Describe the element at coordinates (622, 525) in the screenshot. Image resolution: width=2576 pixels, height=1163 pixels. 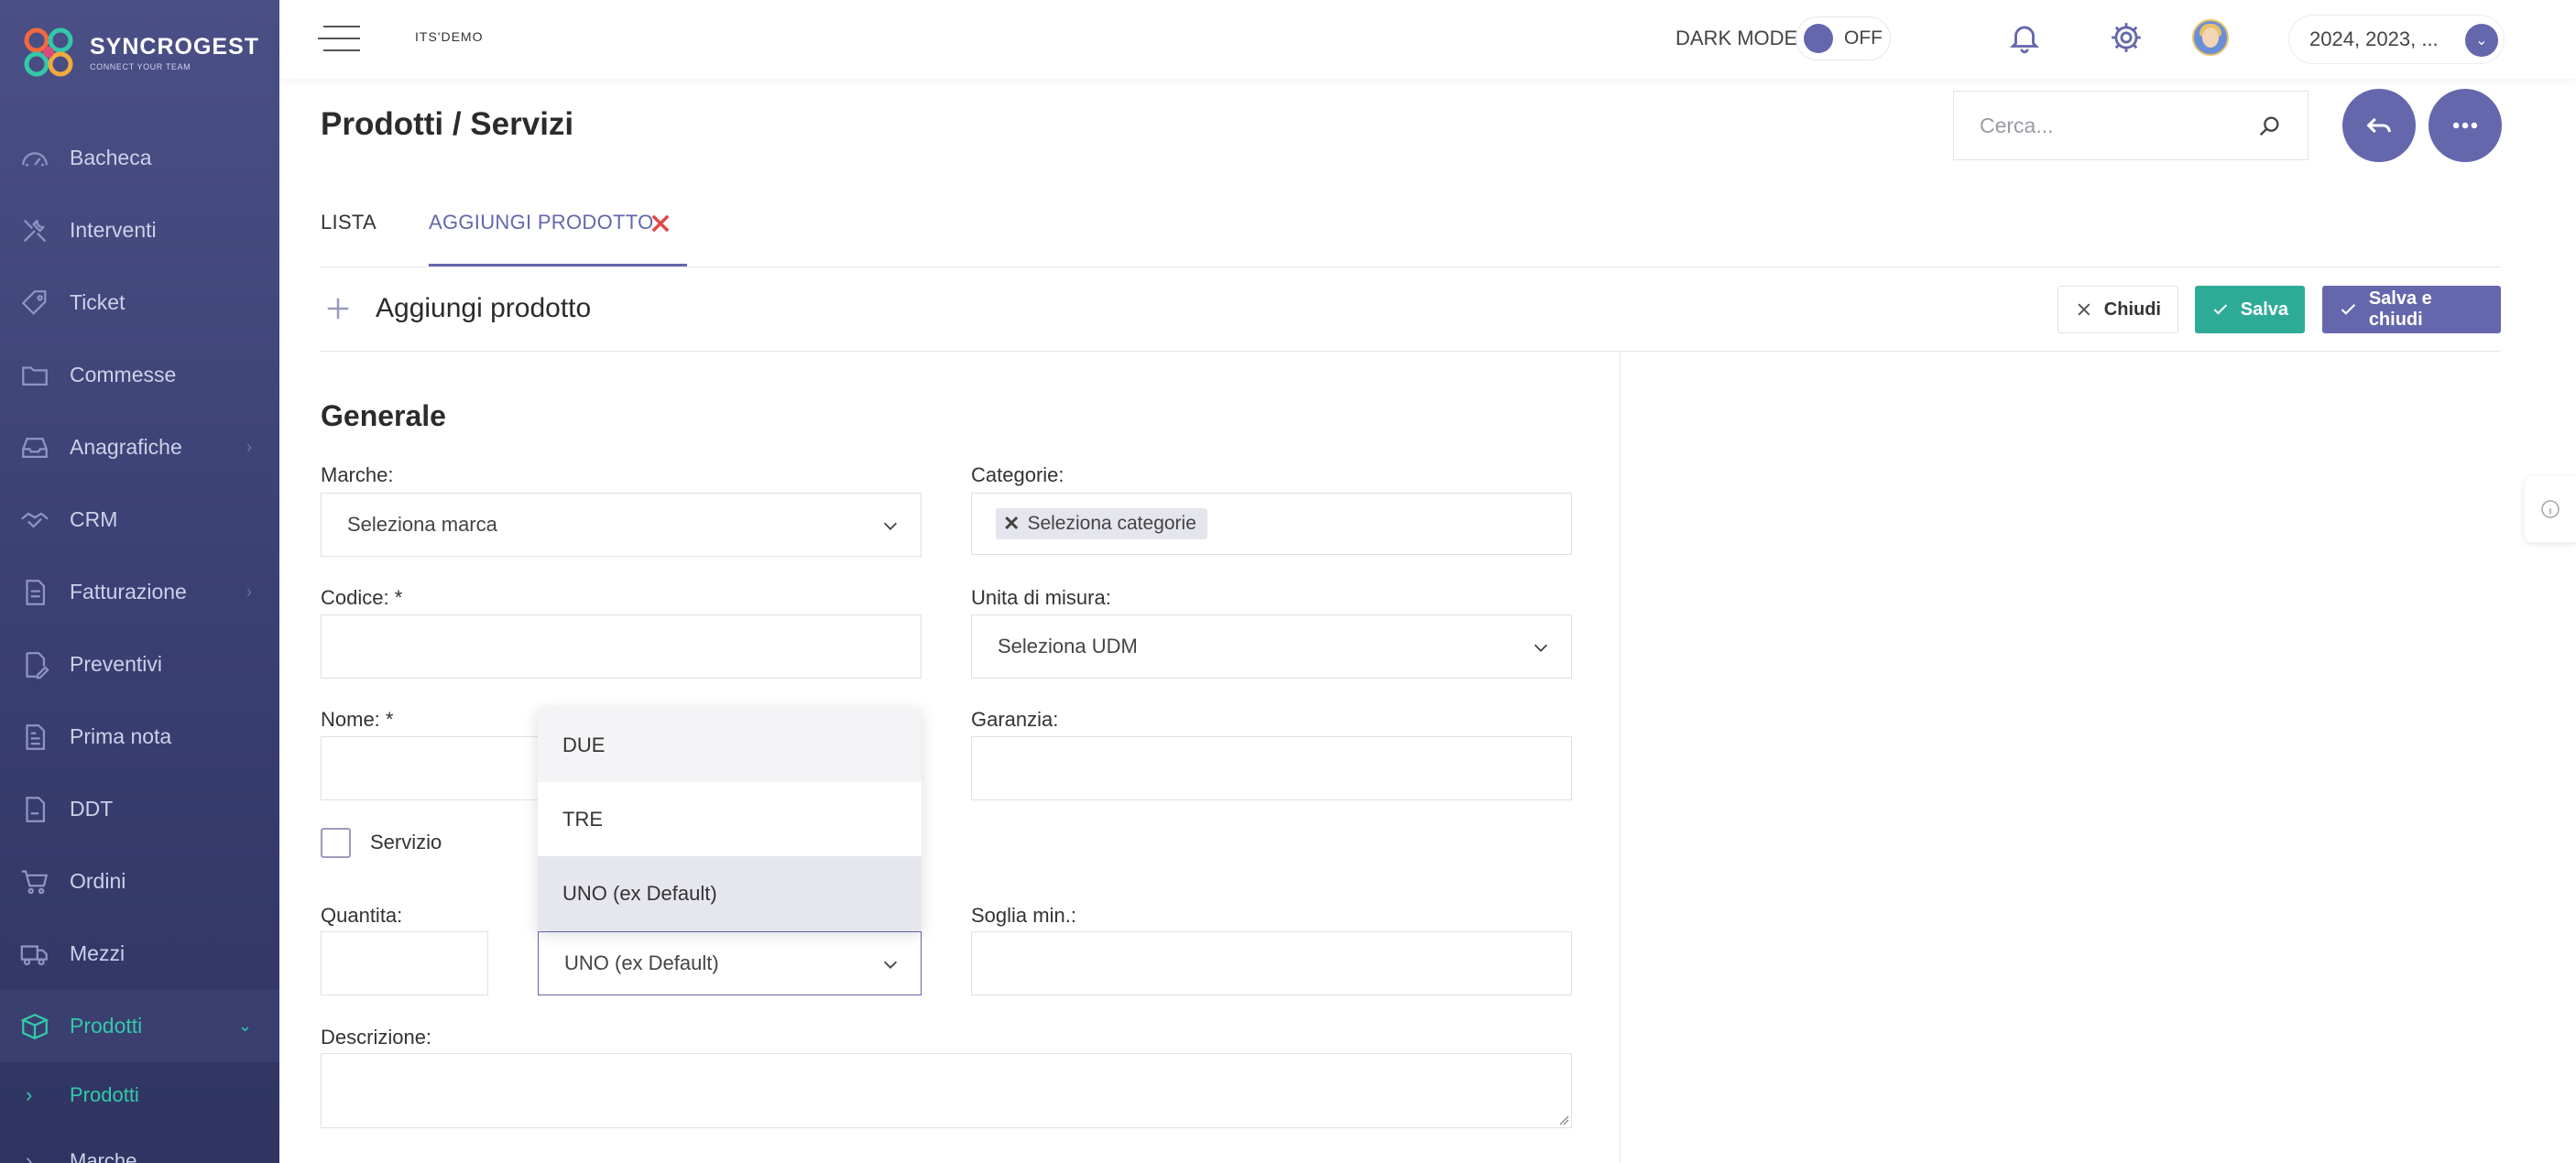
I see `marche-select: Seleziona marca` at that location.